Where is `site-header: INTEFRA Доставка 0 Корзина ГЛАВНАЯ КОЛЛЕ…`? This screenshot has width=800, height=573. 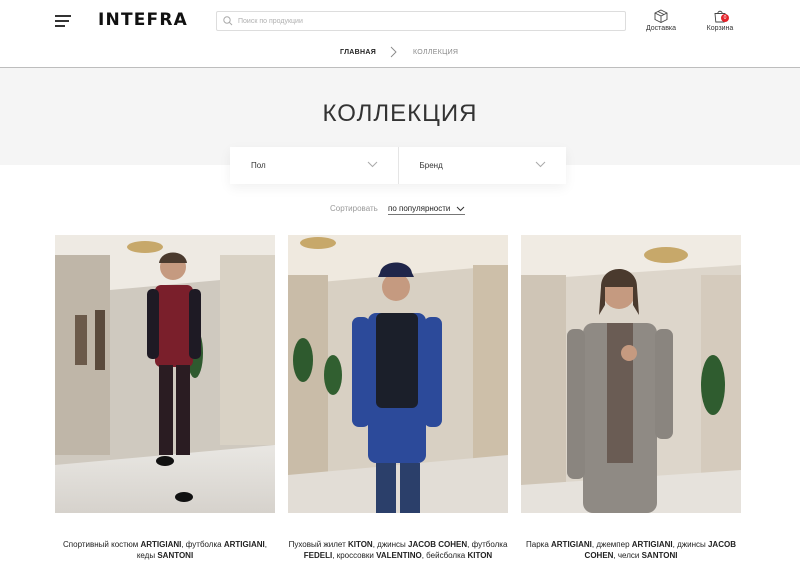 site-header: INTEFRA Доставка 0 Корзина ГЛАВНАЯ КОЛЛЕ… is located at coordinates (400, 34).